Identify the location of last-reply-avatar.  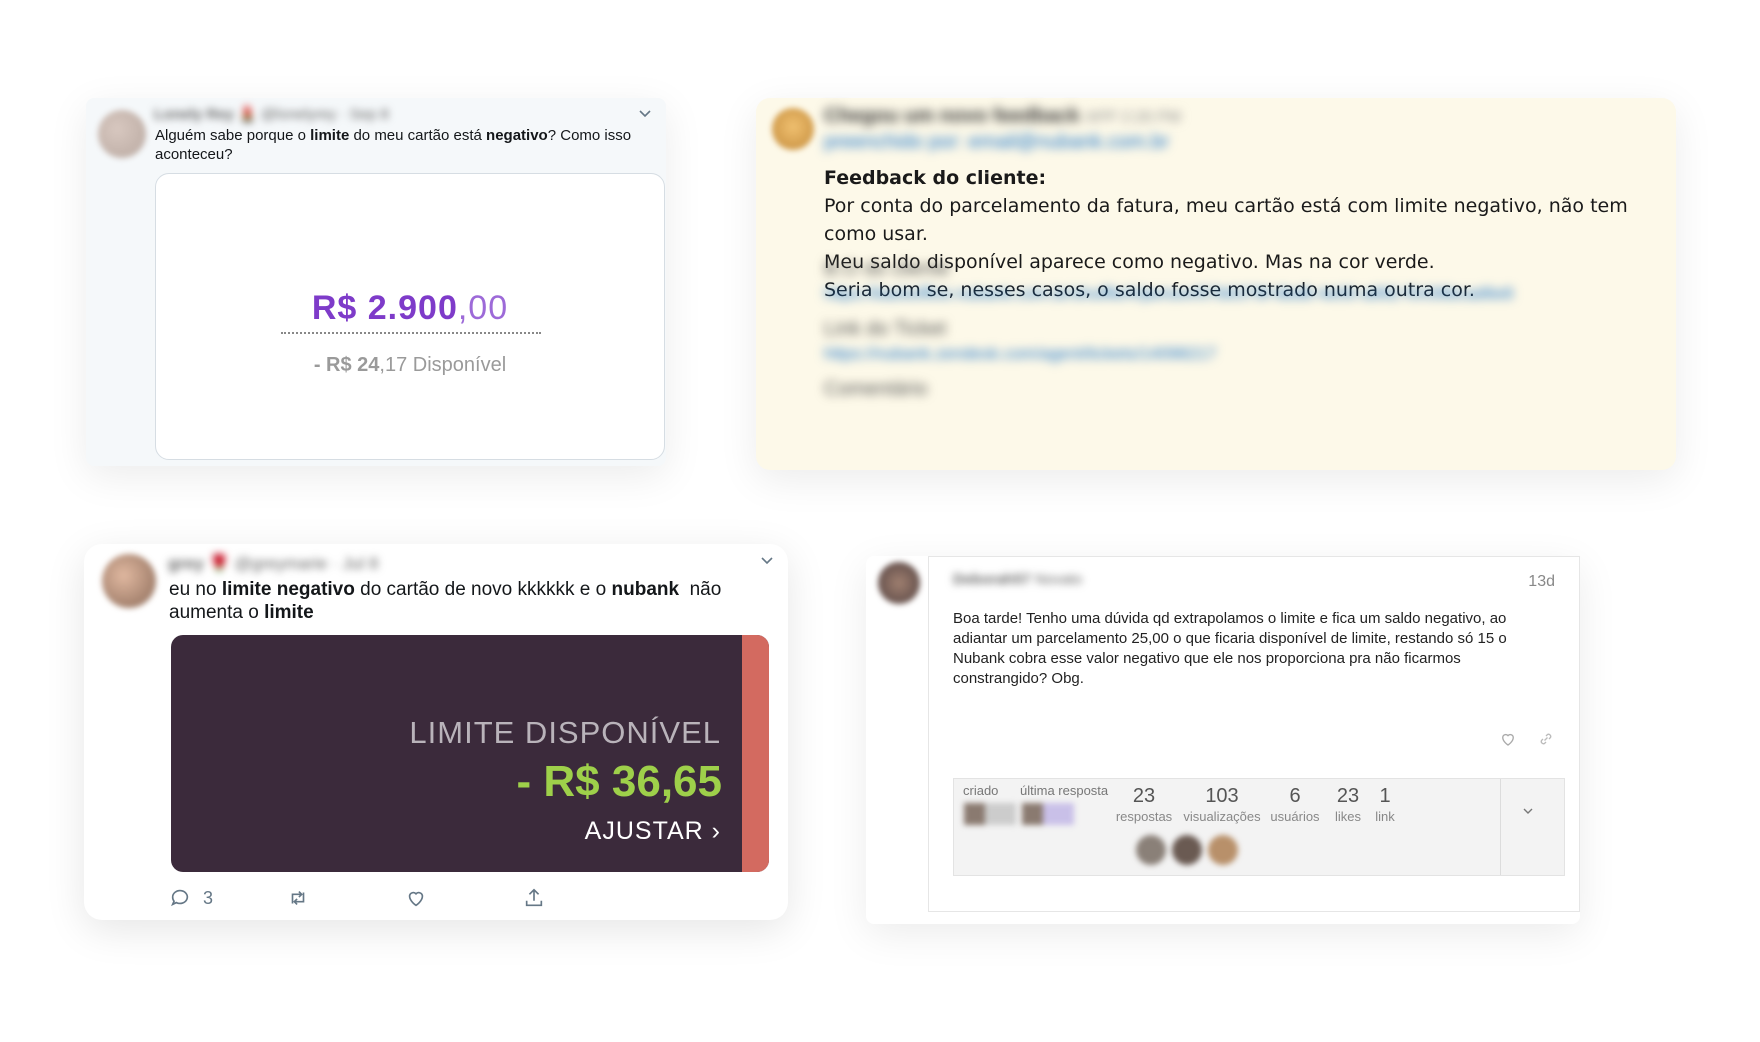
(1048, 814).